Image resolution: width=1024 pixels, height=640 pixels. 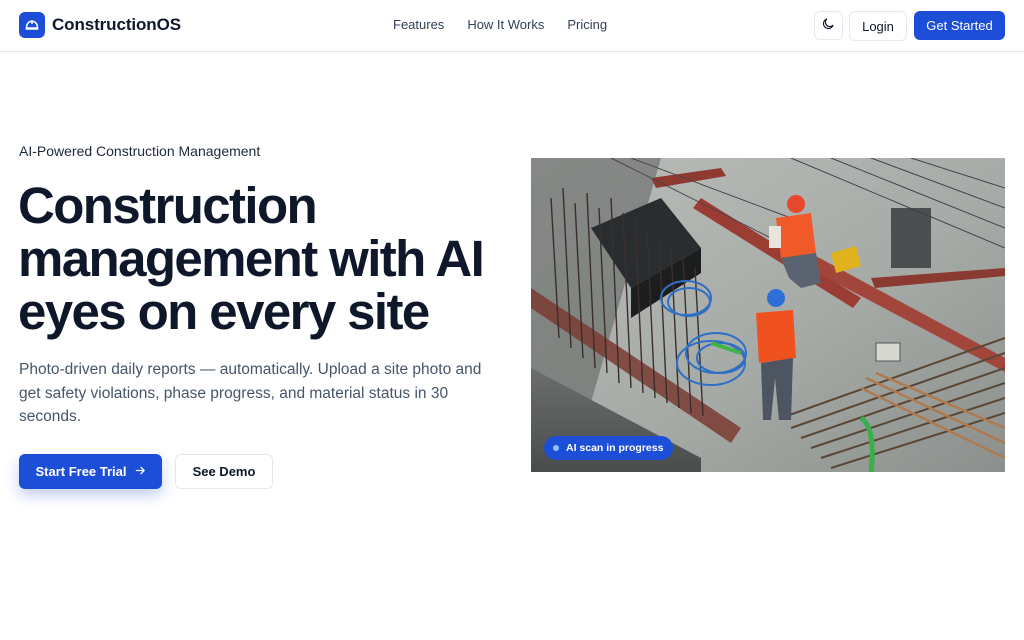 I want to click on hard-hat-icon, so click(x=32, y=25).